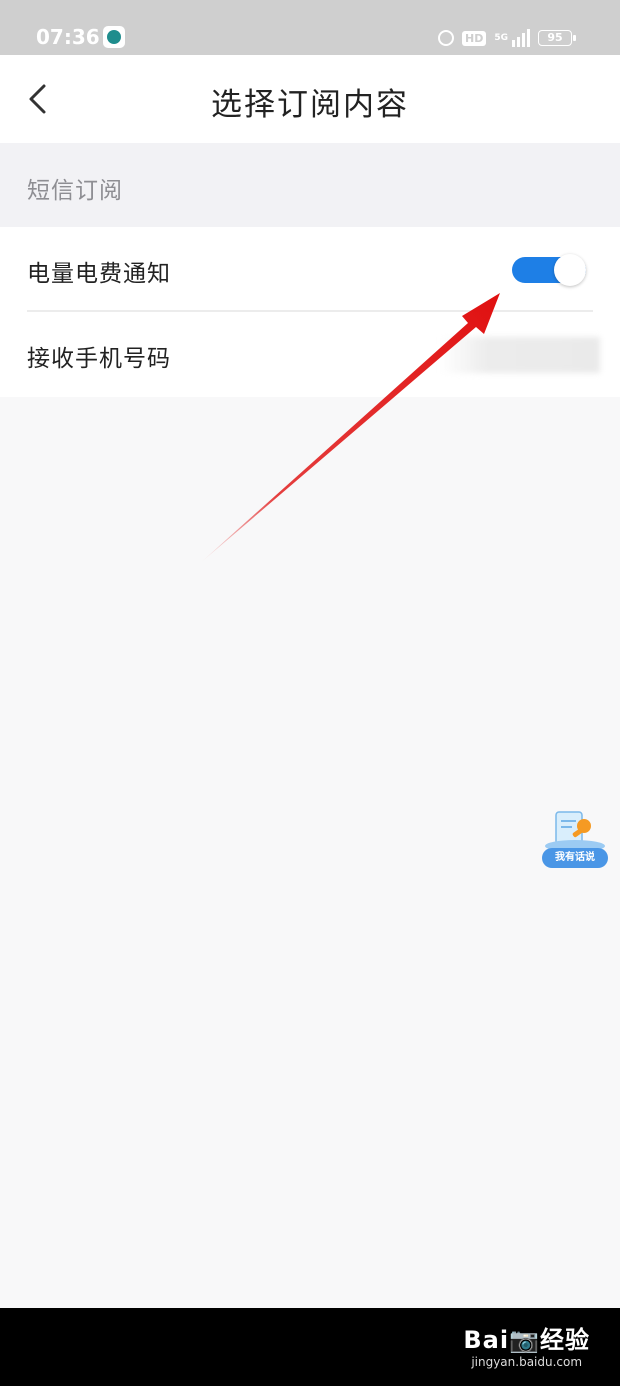 The width and height of the screenshot is (620, 1386). What do you see at coordinates (99, 274) in the screenshot?
I see `list-item-label: 电量电费通知` at bounding box center [99, 274].